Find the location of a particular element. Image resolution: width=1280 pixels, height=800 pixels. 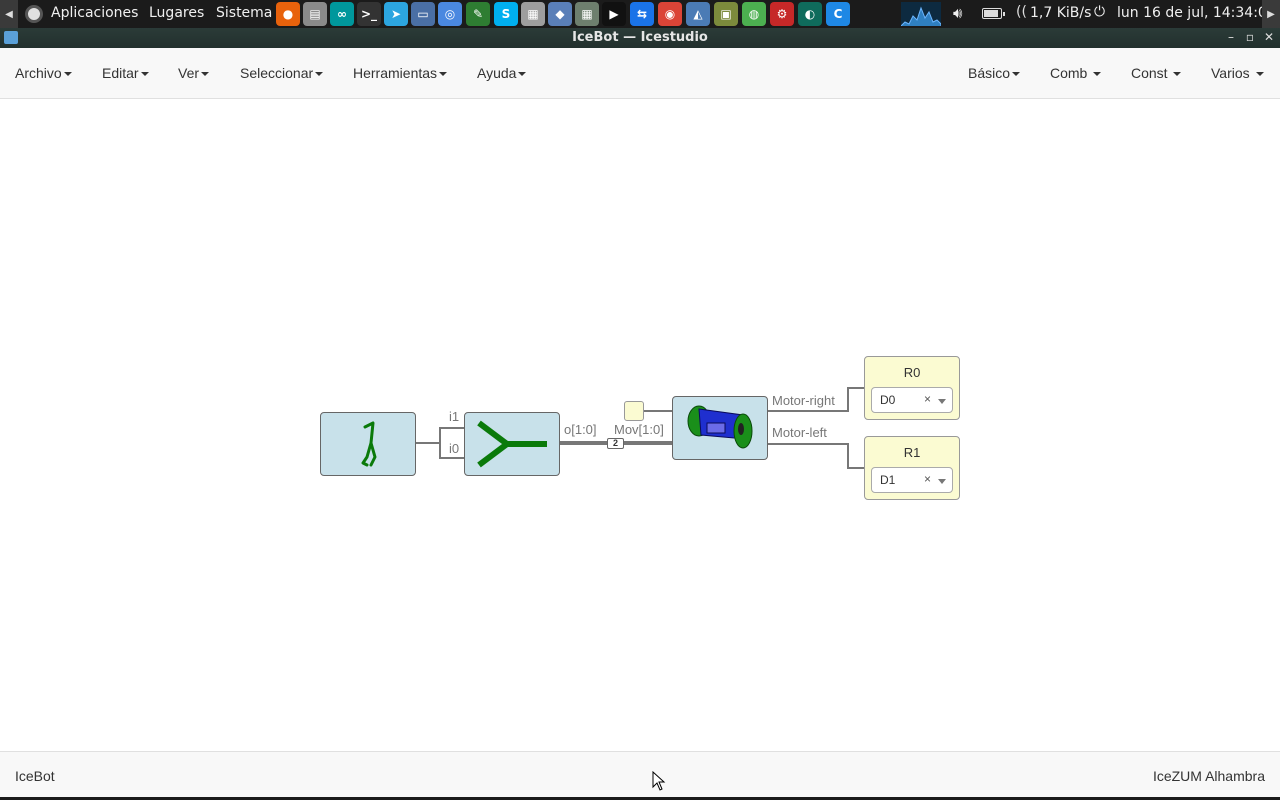

globe-icon: ◍ is located at coordinates (754, 14).